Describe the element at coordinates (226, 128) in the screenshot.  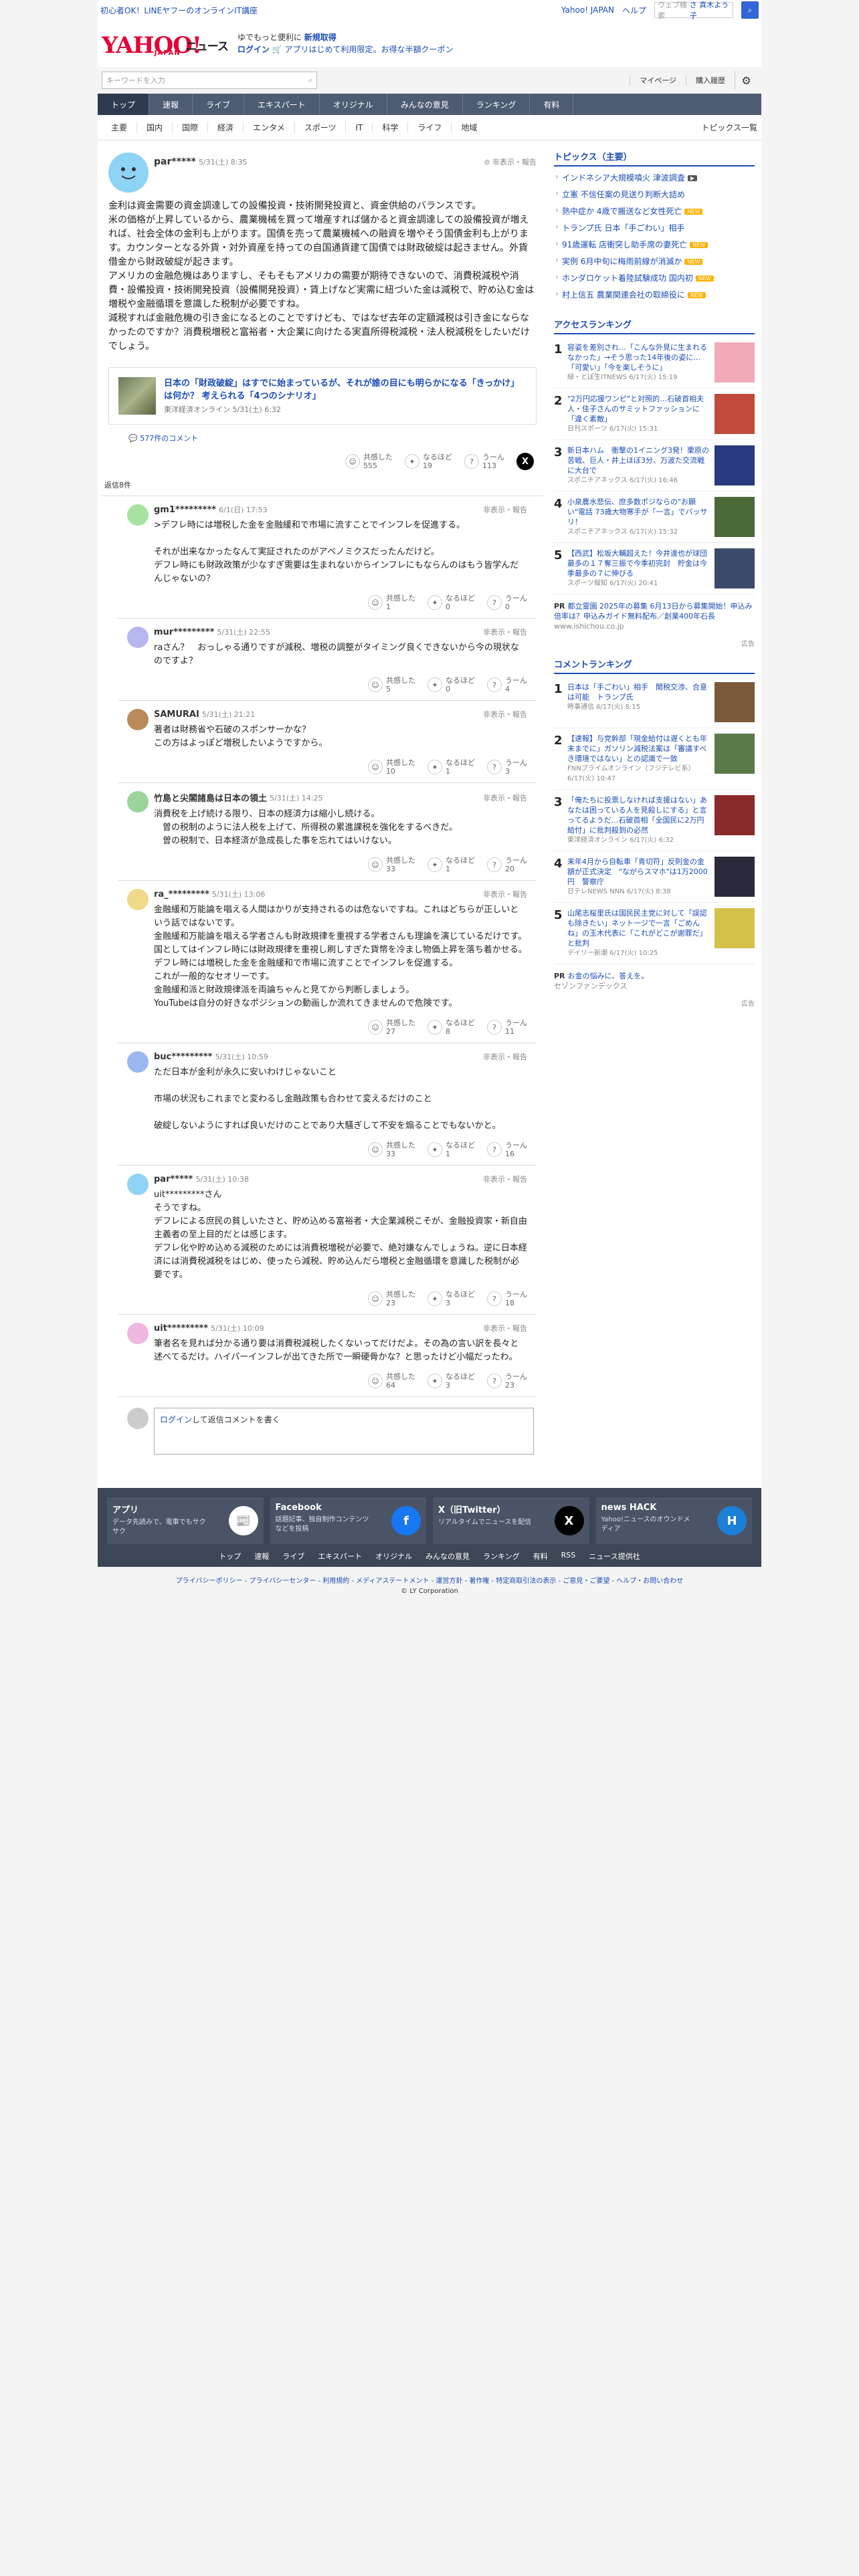
I see `subnav-item: 経済` at that location.